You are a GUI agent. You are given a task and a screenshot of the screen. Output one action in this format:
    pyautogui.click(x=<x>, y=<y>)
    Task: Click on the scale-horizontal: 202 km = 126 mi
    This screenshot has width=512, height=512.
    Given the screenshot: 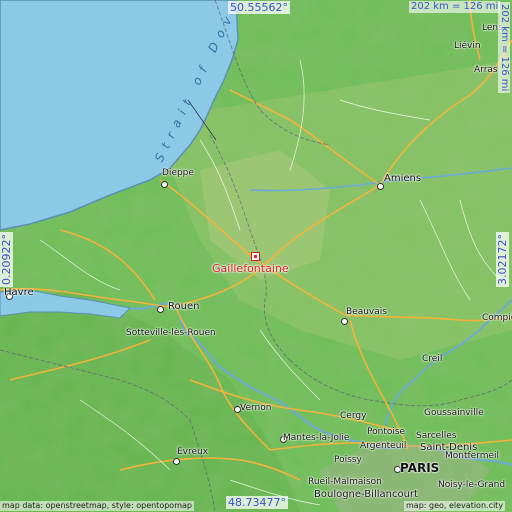 What is the action you would take?
    pyautogui.click(x=455, y=7)
    